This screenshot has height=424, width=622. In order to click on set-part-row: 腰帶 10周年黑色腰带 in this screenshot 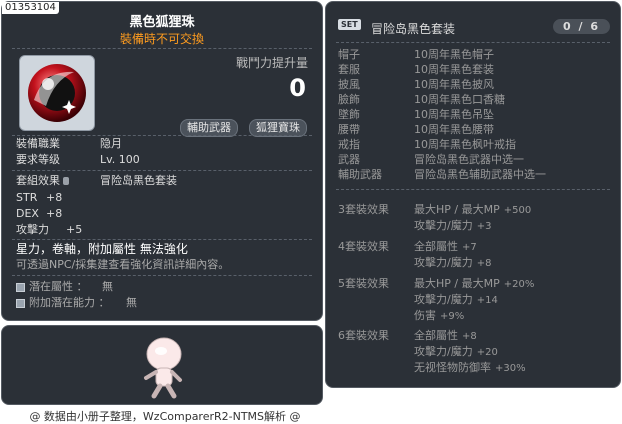, I will do `click(416, 129)`.